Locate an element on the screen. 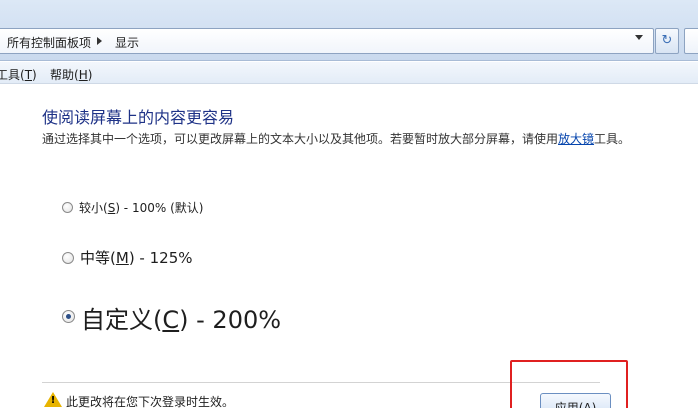 This screenshot has height=408, width=698. refresh-button: ↻ is located at coordinates (667, 41).